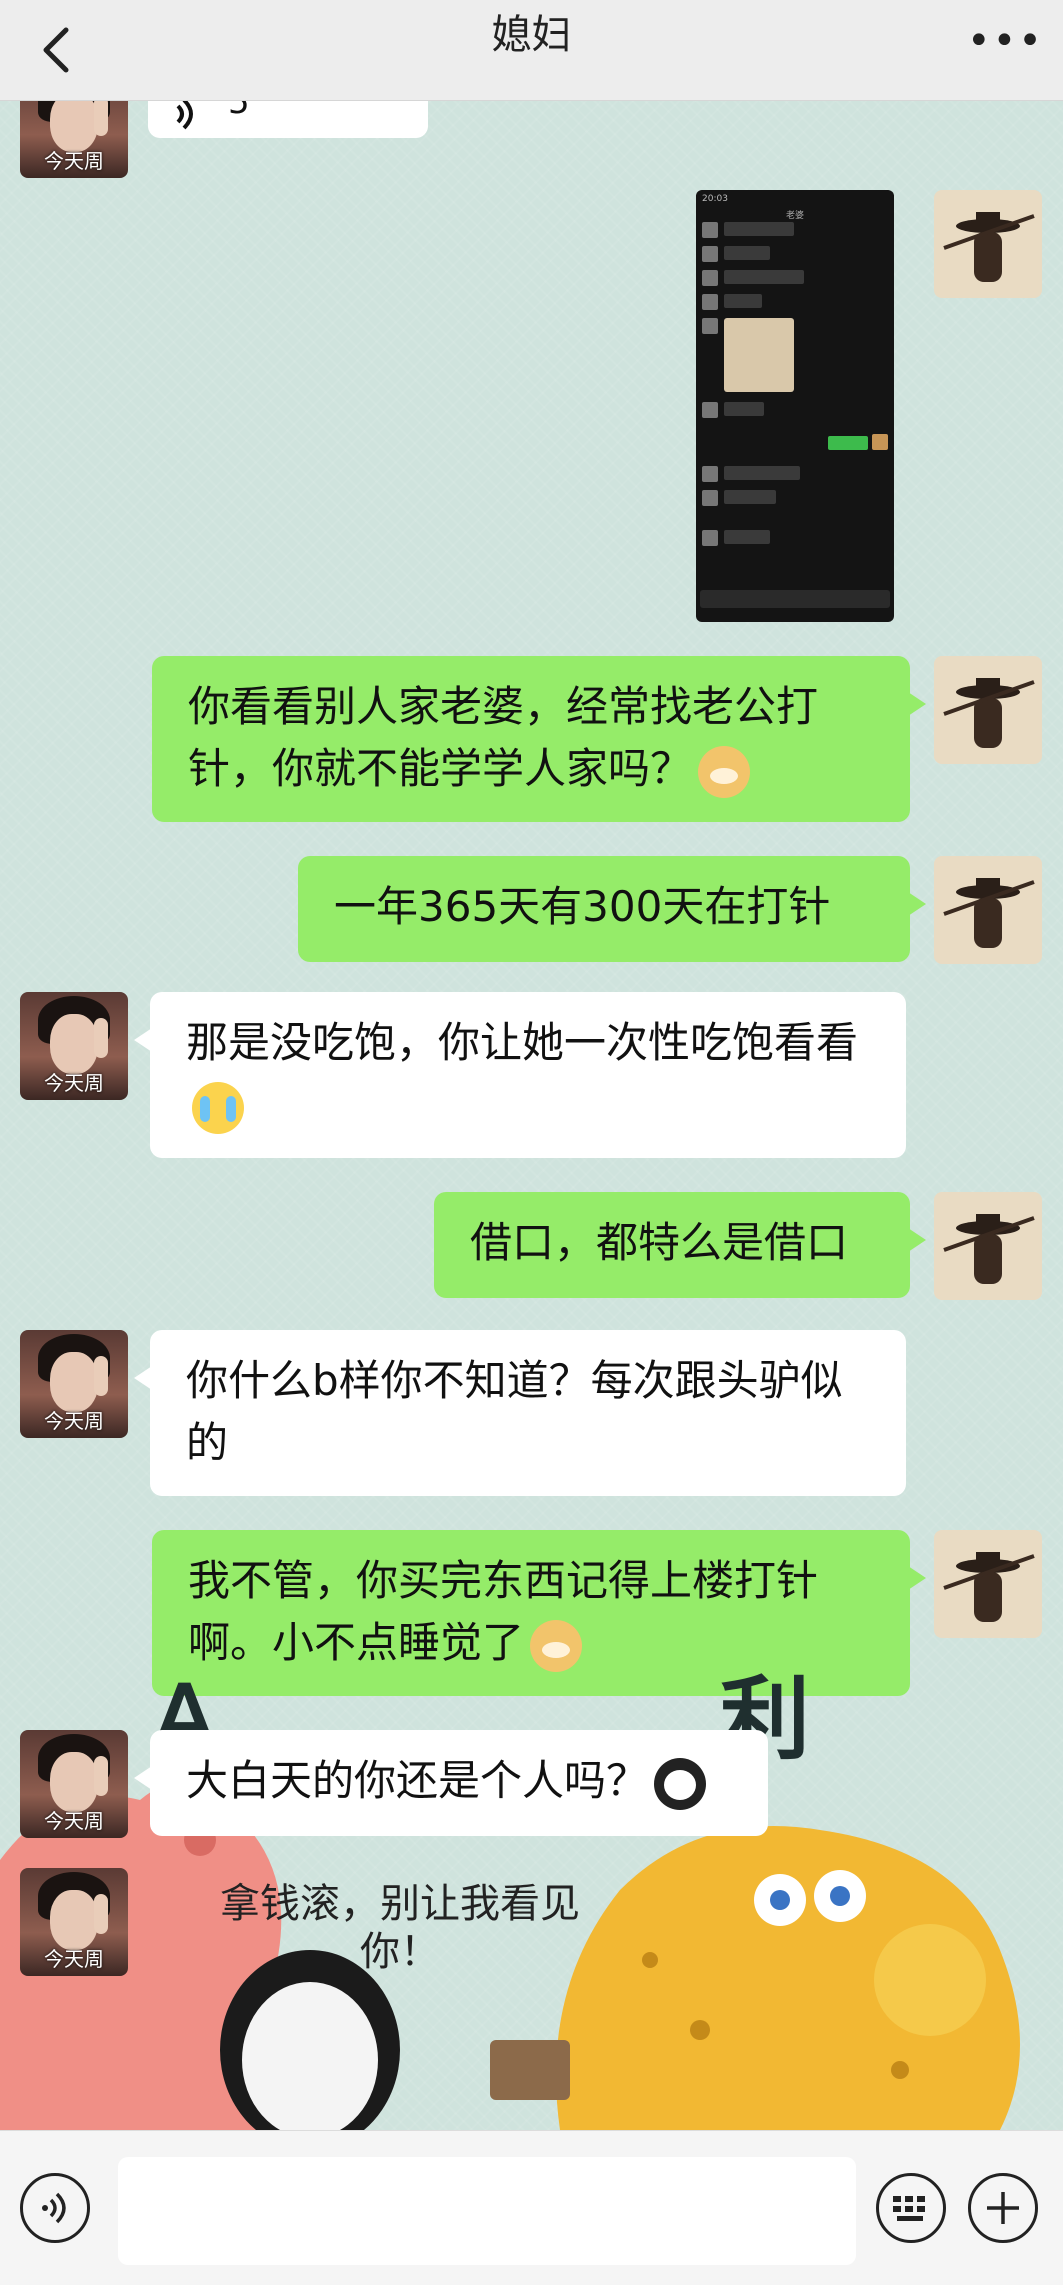  What do you see at coordinates (680, 1245) in the screenshot?
I see `message-bubble: 借口，都特么是借口` at bounding box center [680, 1245].